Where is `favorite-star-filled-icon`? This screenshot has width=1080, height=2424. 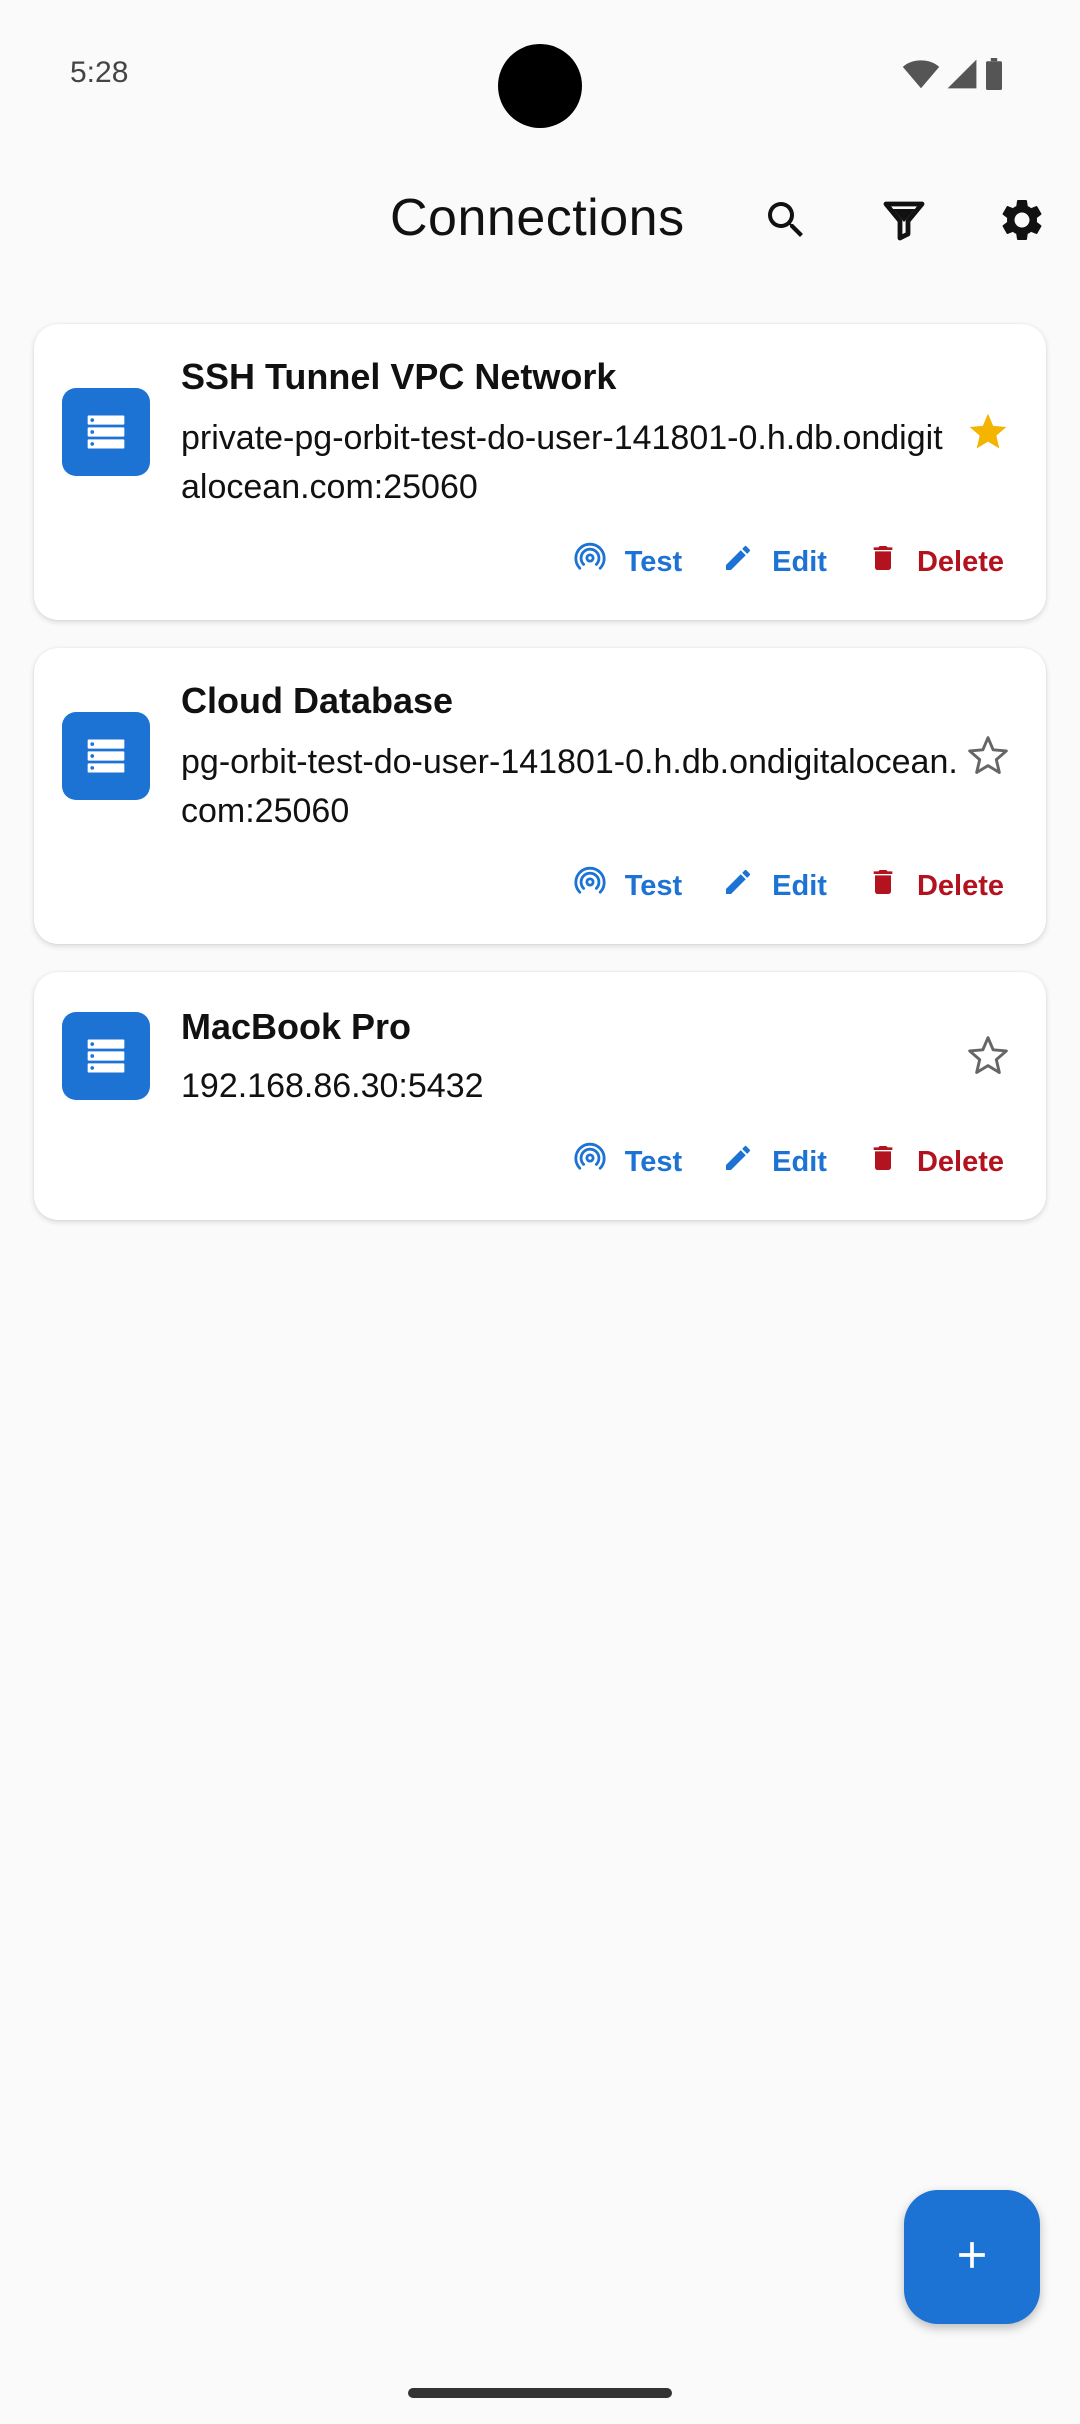 favorite-star-filled-icon is located at coordinates (988, 432).